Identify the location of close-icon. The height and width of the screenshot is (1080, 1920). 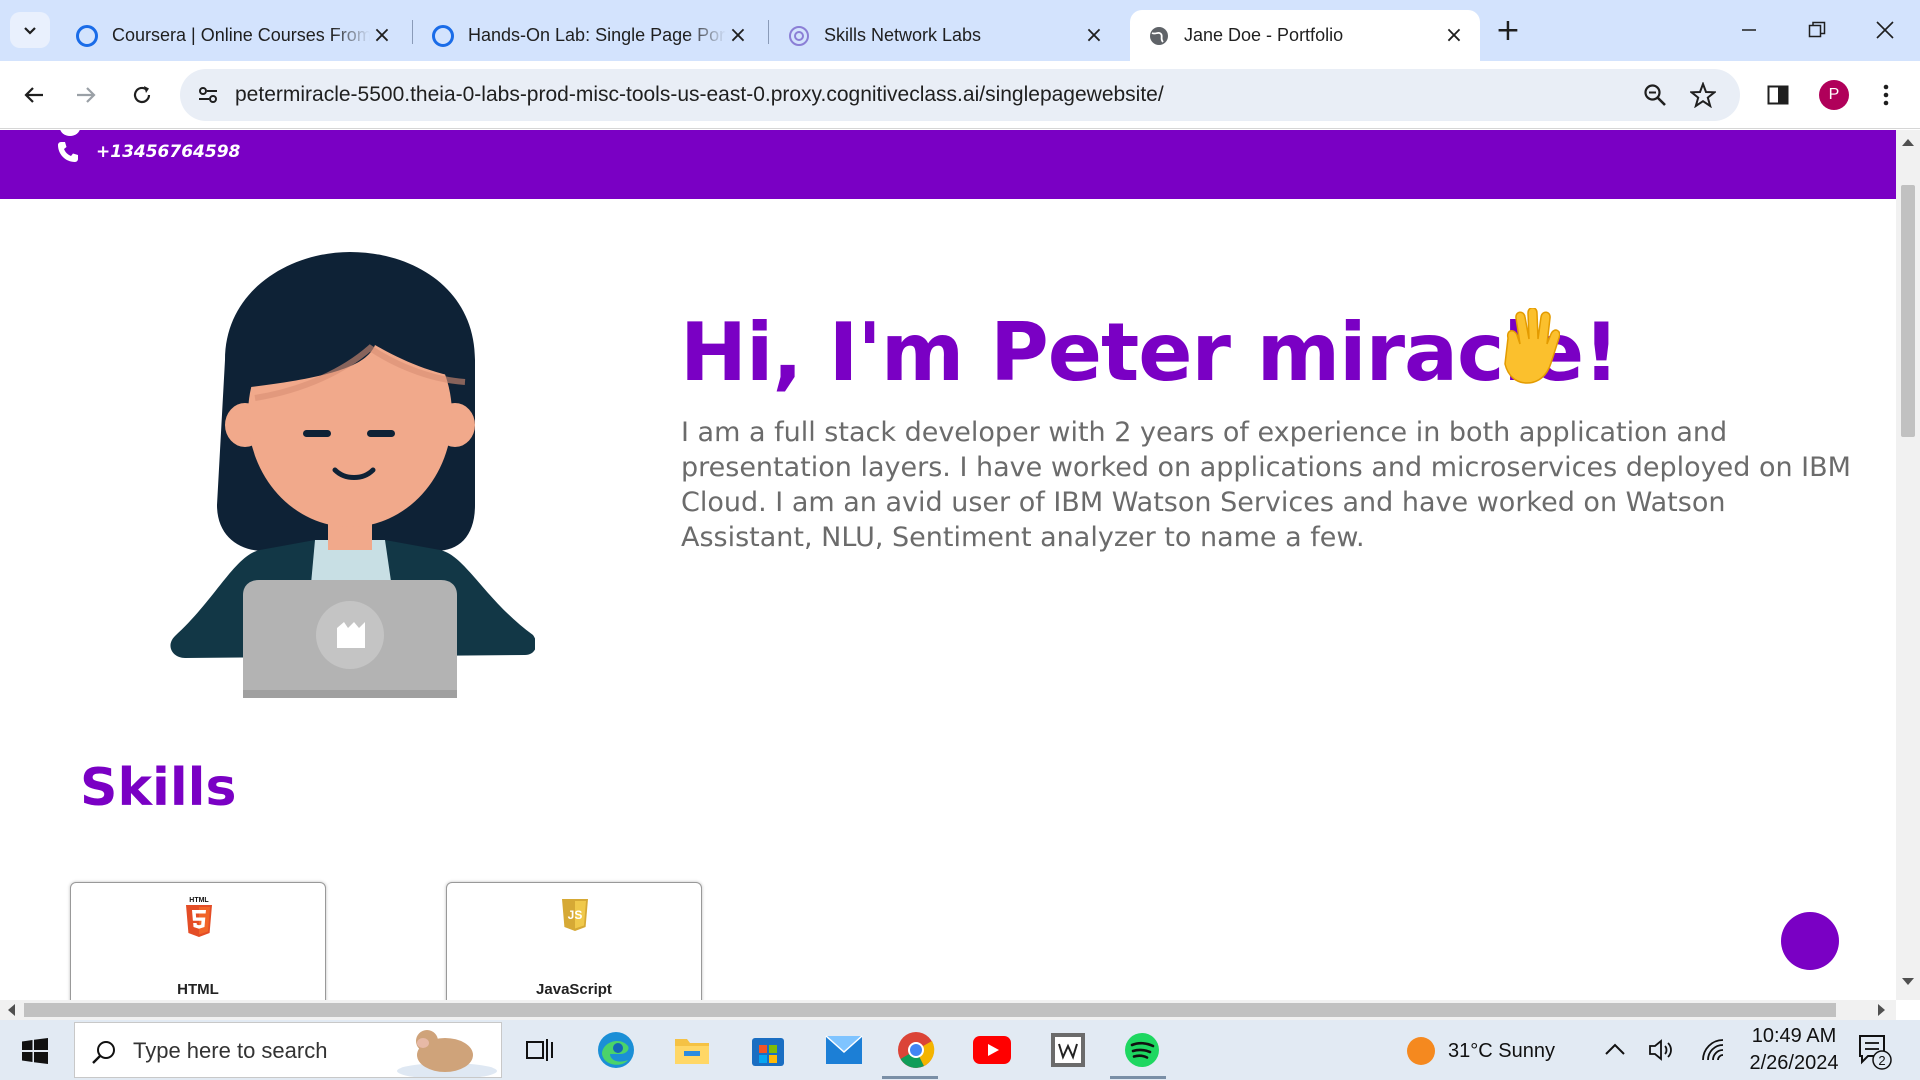
(1885, 30).